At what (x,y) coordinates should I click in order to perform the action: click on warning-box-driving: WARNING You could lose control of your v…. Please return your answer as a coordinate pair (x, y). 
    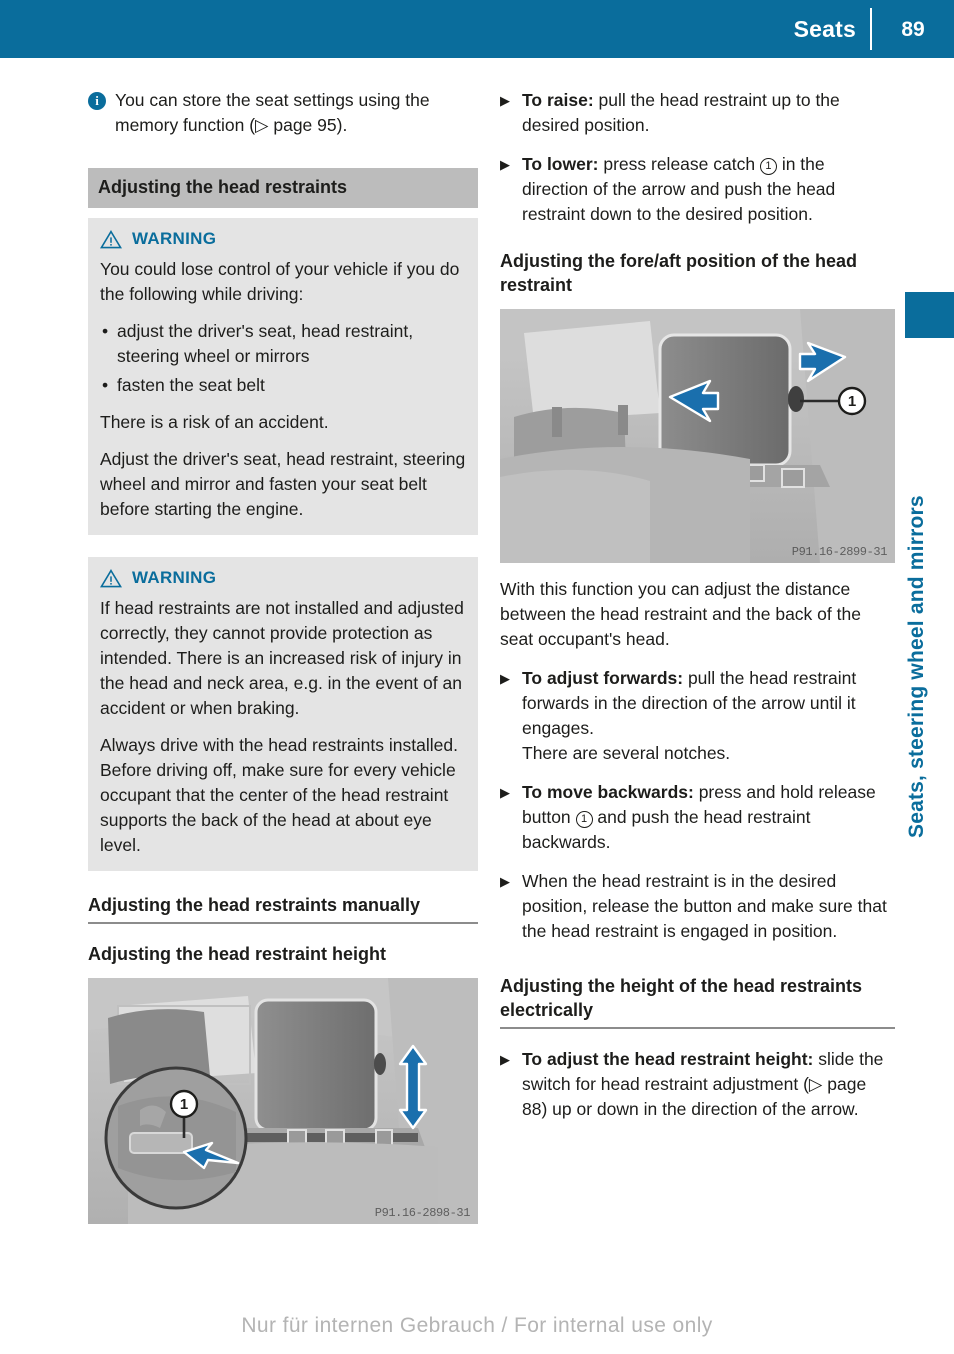
    Looking at the image, I should click on (283, 376).